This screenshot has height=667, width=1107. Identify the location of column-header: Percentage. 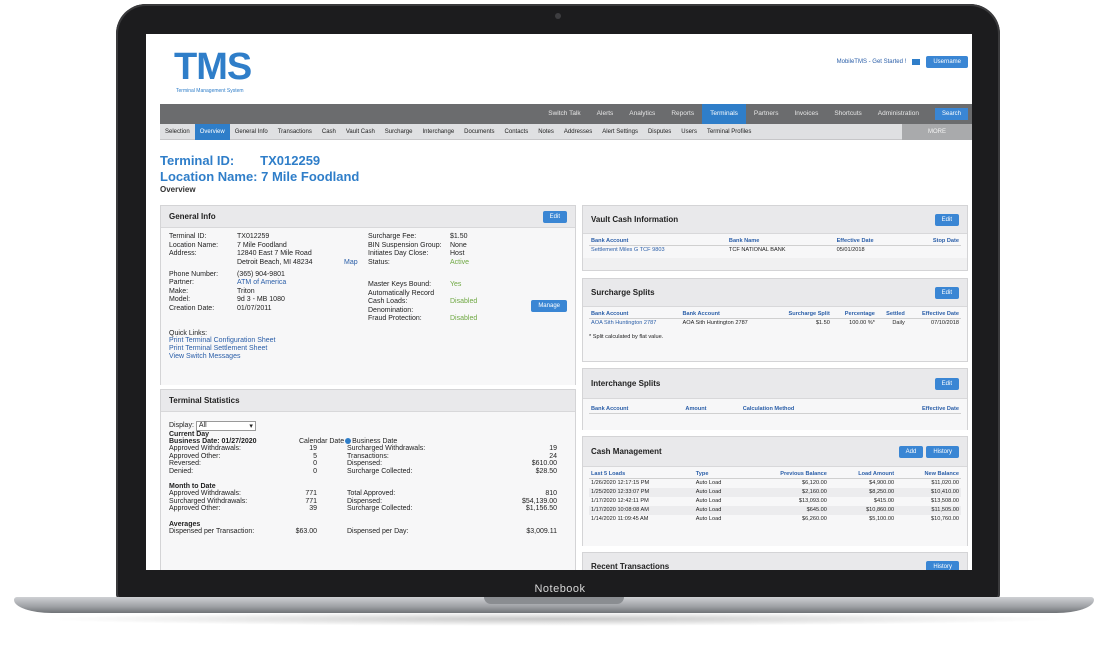
(854, 314).